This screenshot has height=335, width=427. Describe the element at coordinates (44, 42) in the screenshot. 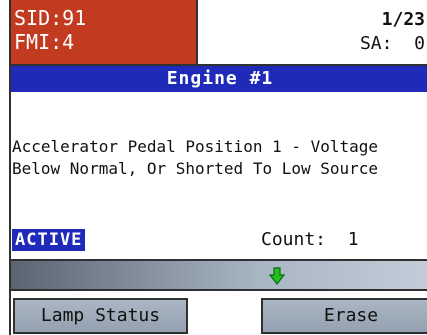

I see `fmi-value: FMI:4` at that location.